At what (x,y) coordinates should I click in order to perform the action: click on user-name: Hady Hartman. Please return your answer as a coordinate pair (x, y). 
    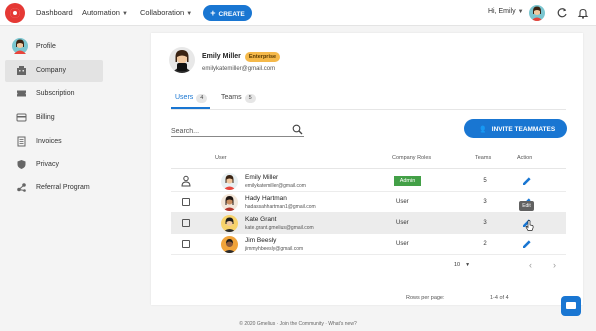
    Looking at the image, I should click on (266, 198).